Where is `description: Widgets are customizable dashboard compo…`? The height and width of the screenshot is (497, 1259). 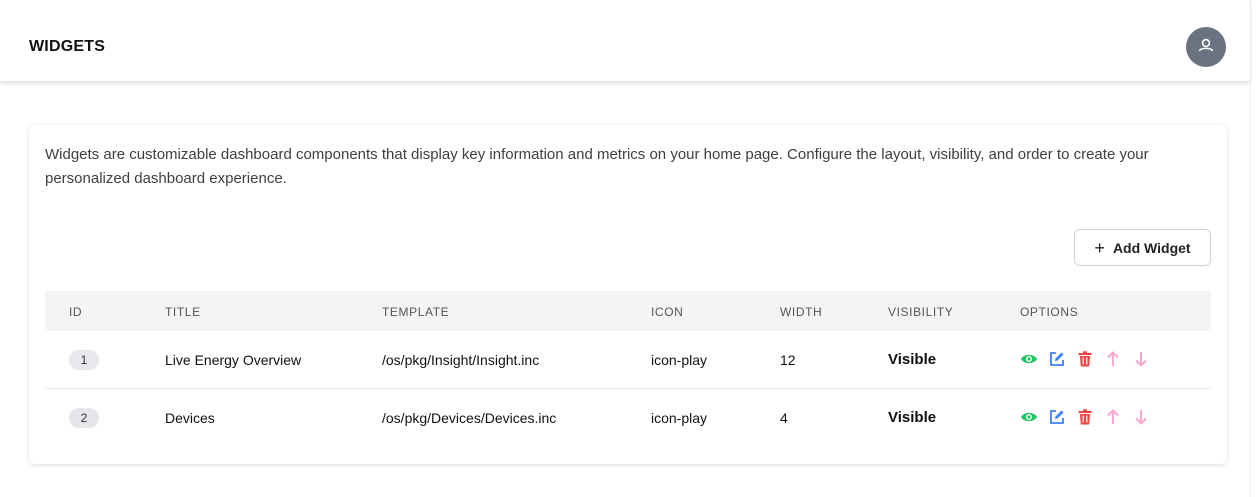
description: Widgets are customizable dashboard compo… is located at coordinates (597, 166).